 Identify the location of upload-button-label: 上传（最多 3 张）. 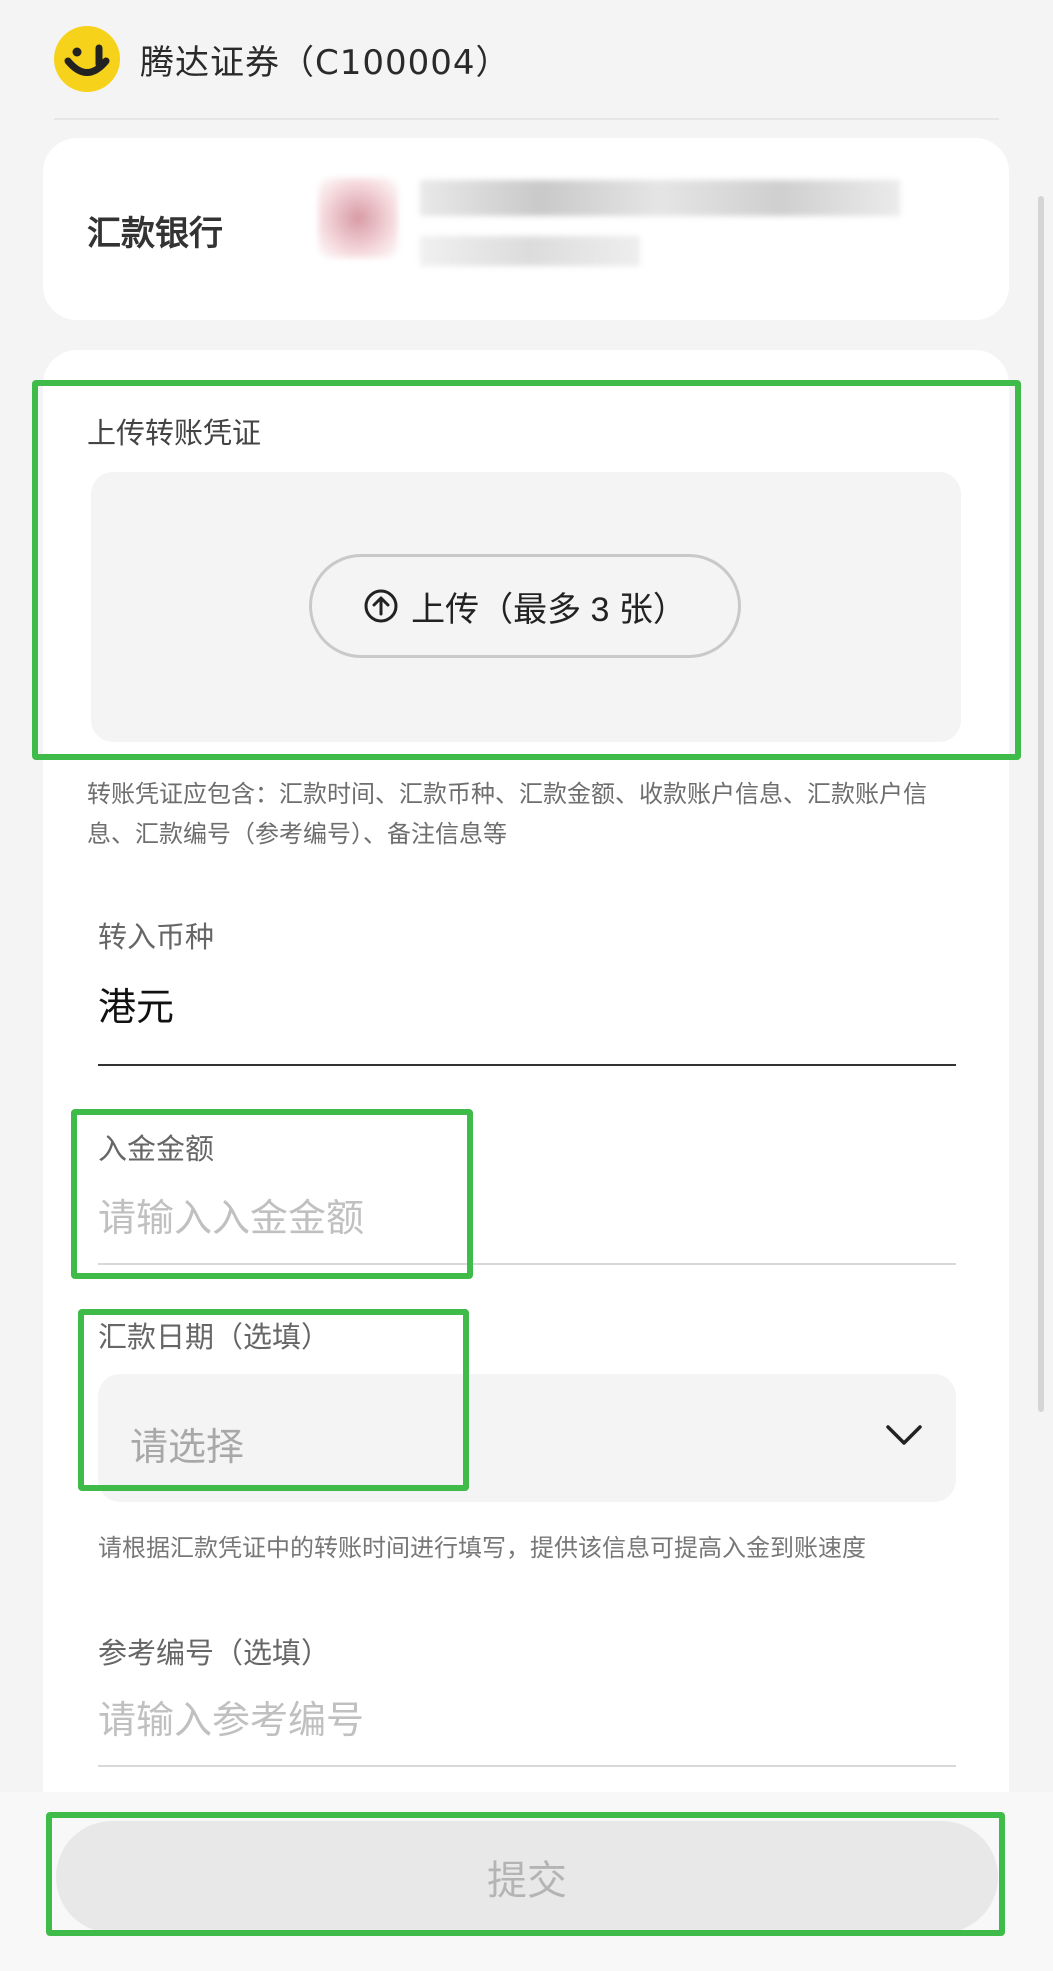
(549, 609).